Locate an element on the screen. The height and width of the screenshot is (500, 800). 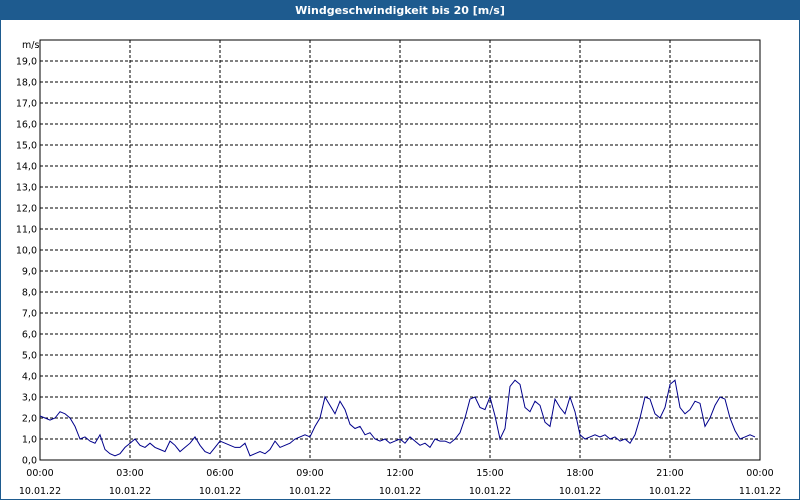
y-tick-label: 11,0 is located at coordinates (26, 230).